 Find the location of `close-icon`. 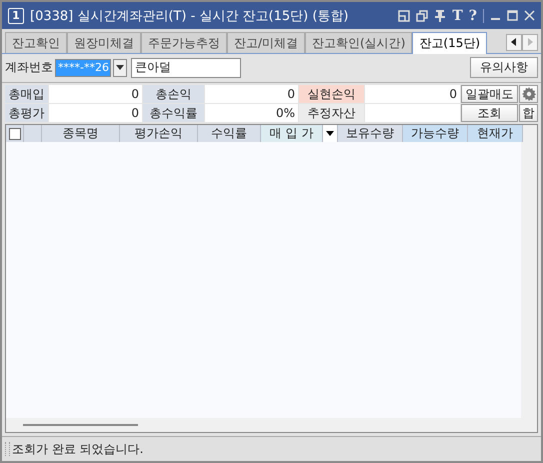

close-icon is located at coordinates (529, 15).